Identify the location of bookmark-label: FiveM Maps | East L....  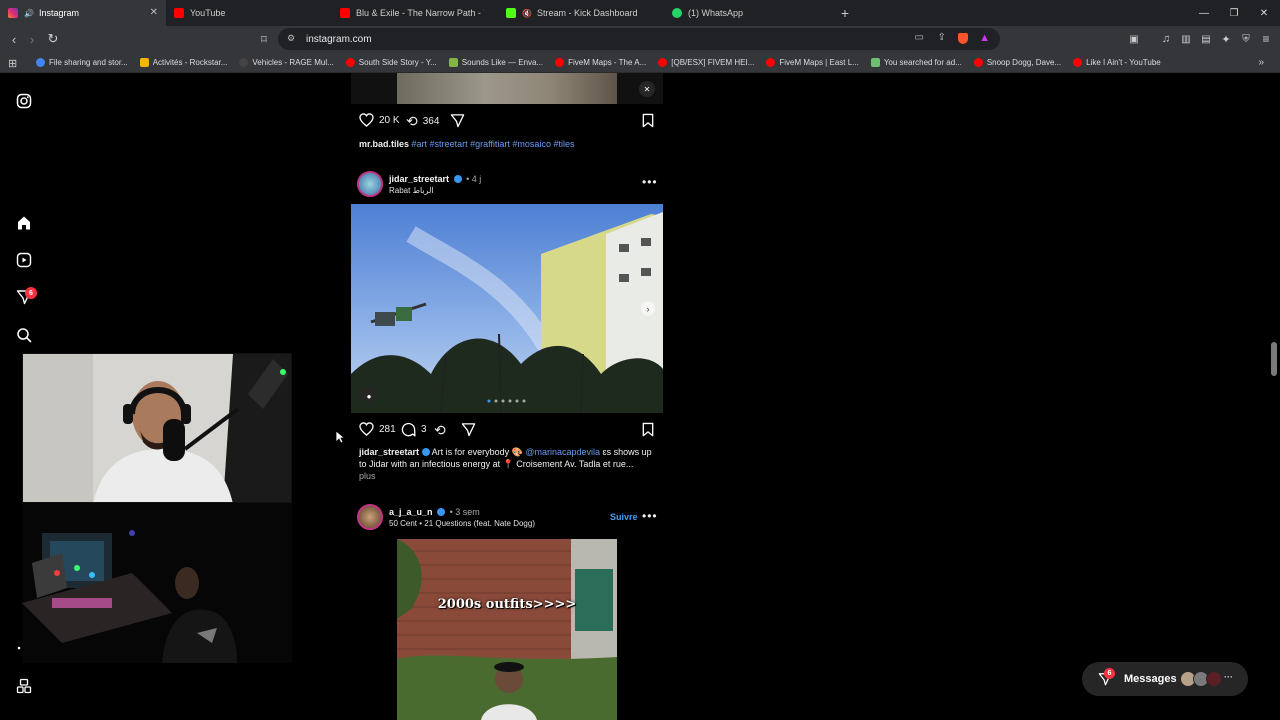
(819, 62).